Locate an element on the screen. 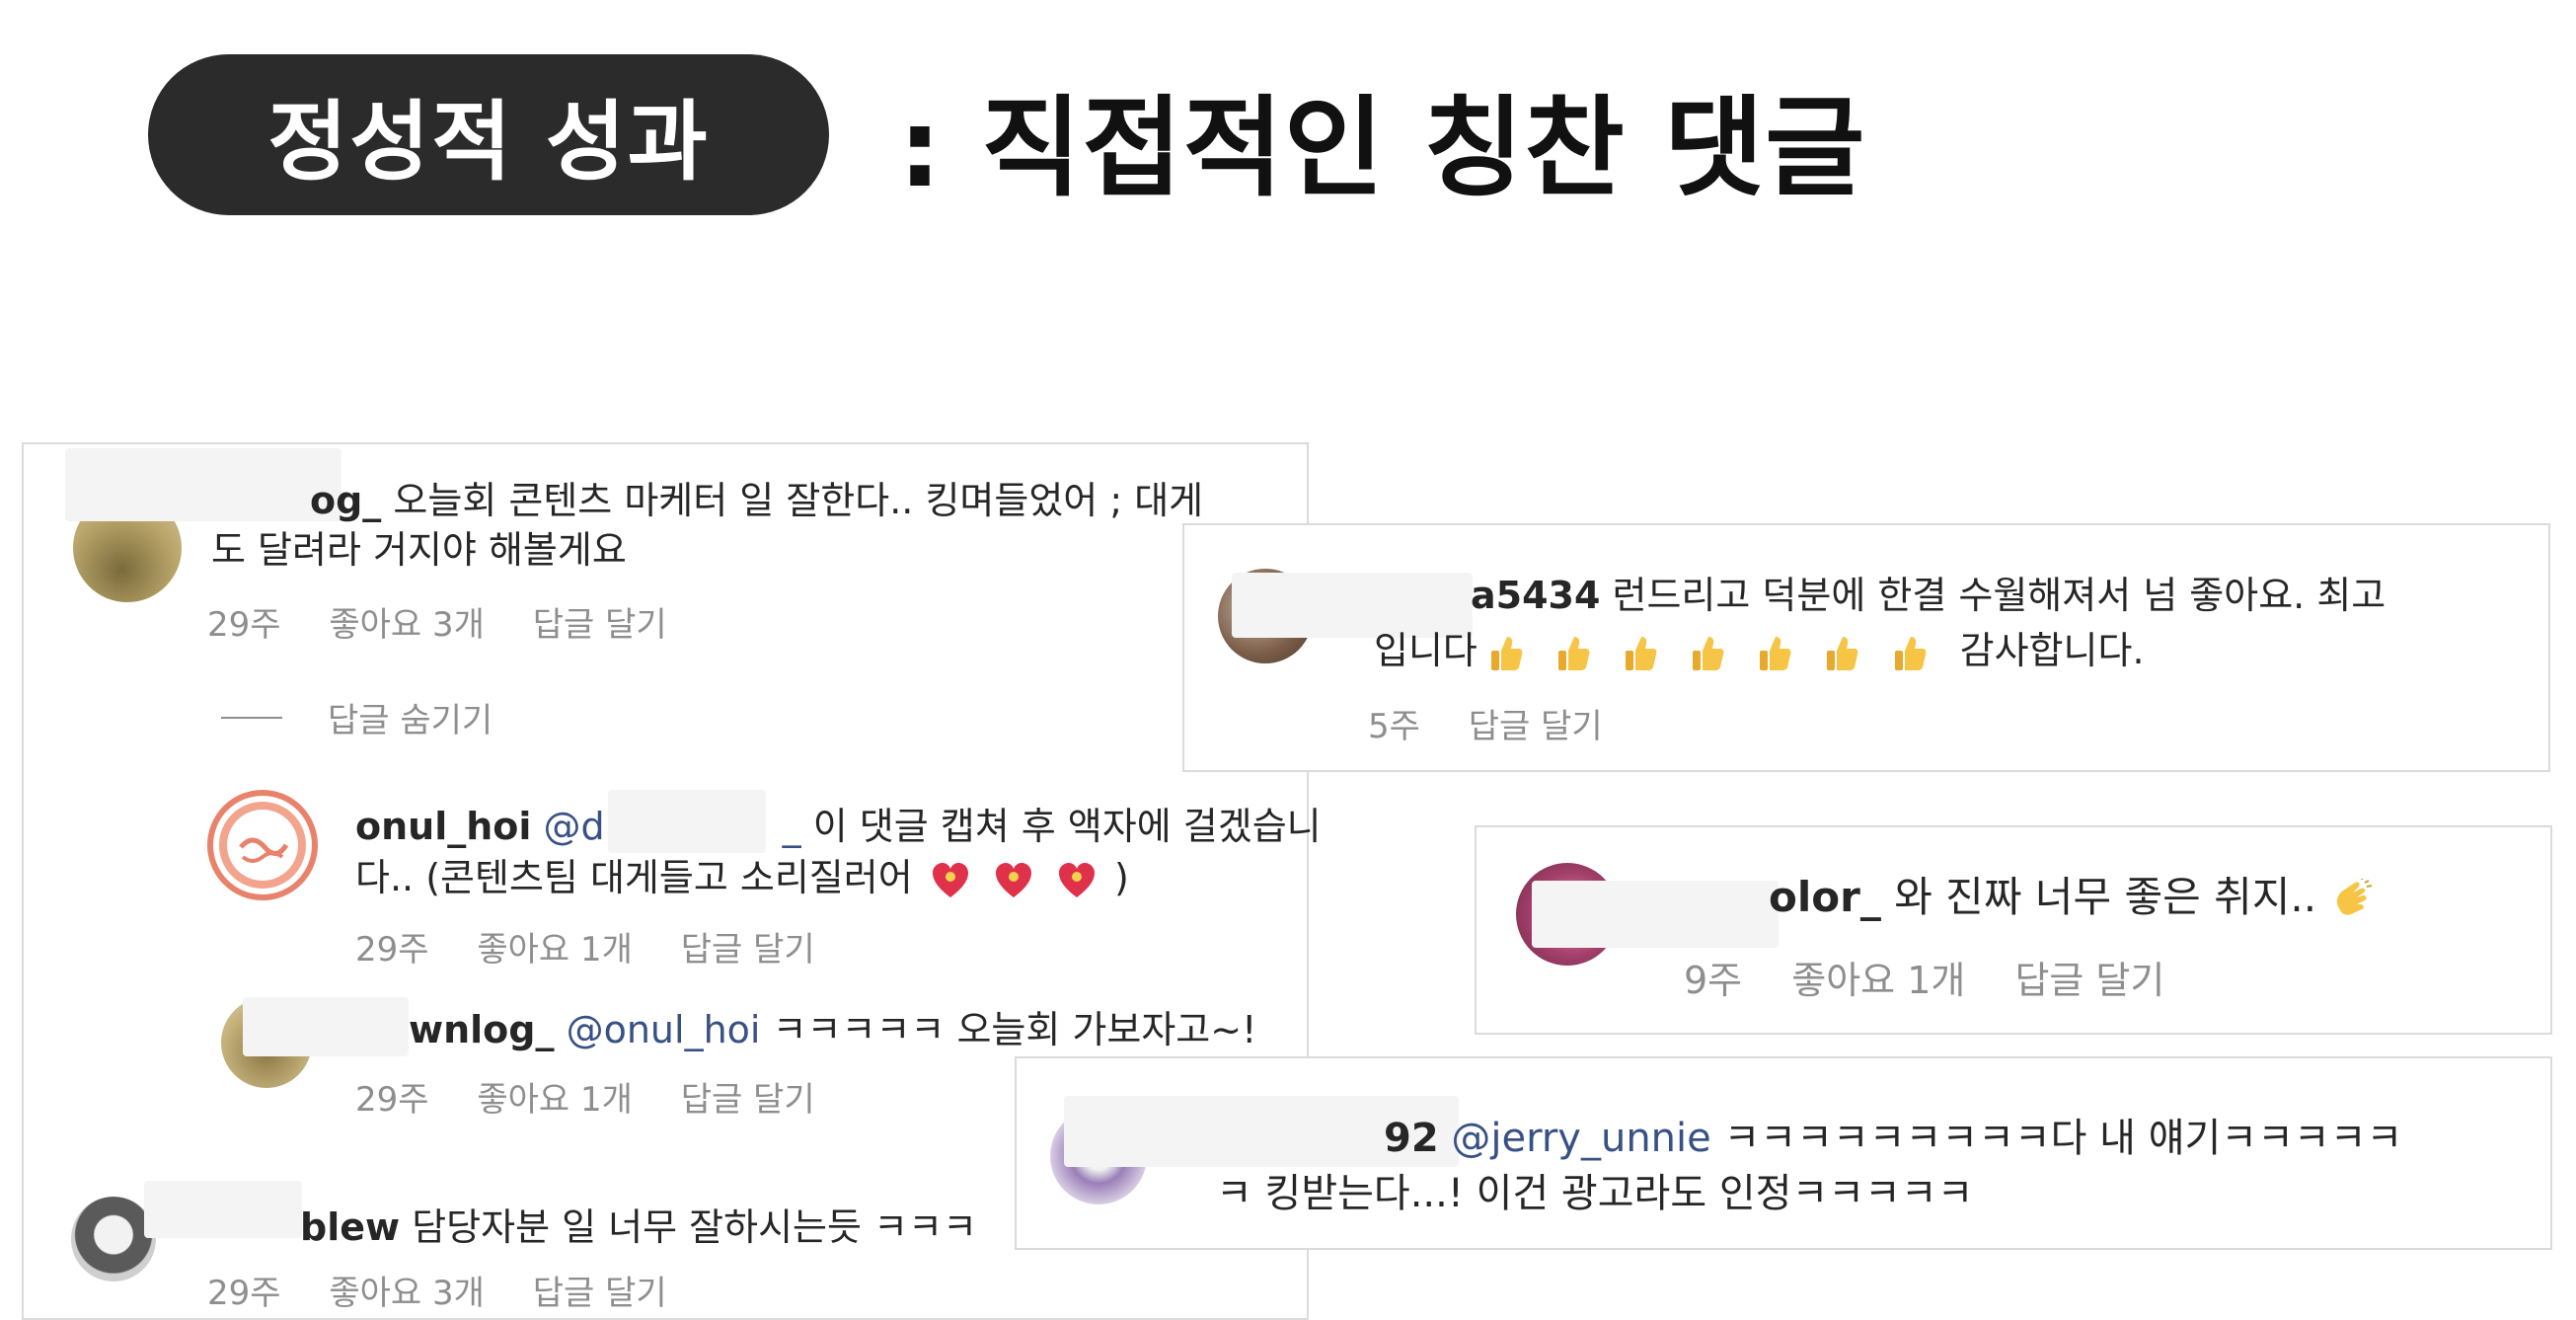 Image resolution: width=2576 pixels, height=1320 pixels. comment-text: 다.. (콘텐츠팀 대게들고 소리질러어 ) is located at coordinates (742, 877).